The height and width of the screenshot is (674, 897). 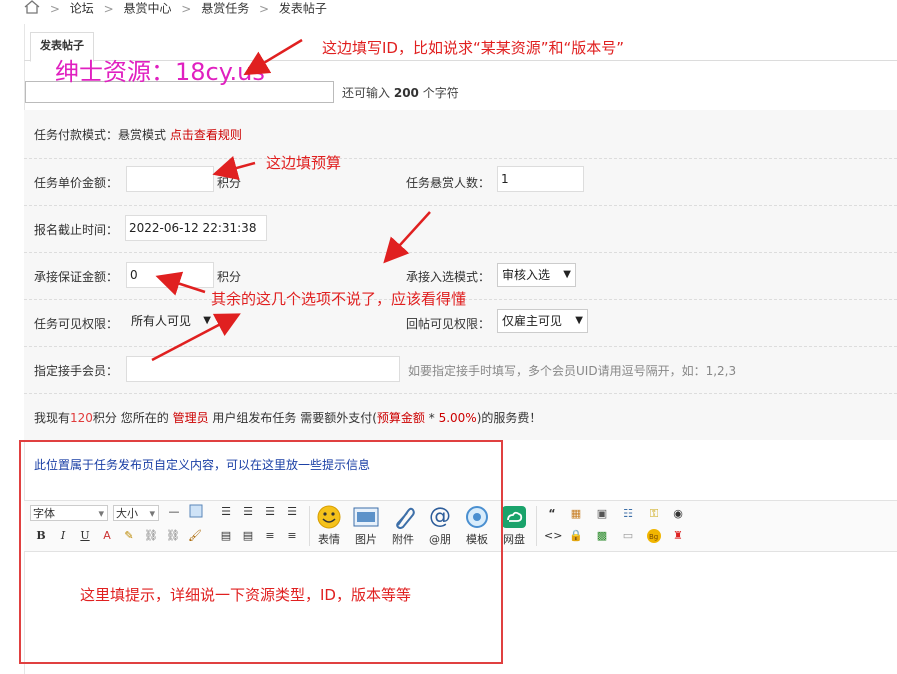 I want to click on arrow-deposit, so click(x=180, y=283).